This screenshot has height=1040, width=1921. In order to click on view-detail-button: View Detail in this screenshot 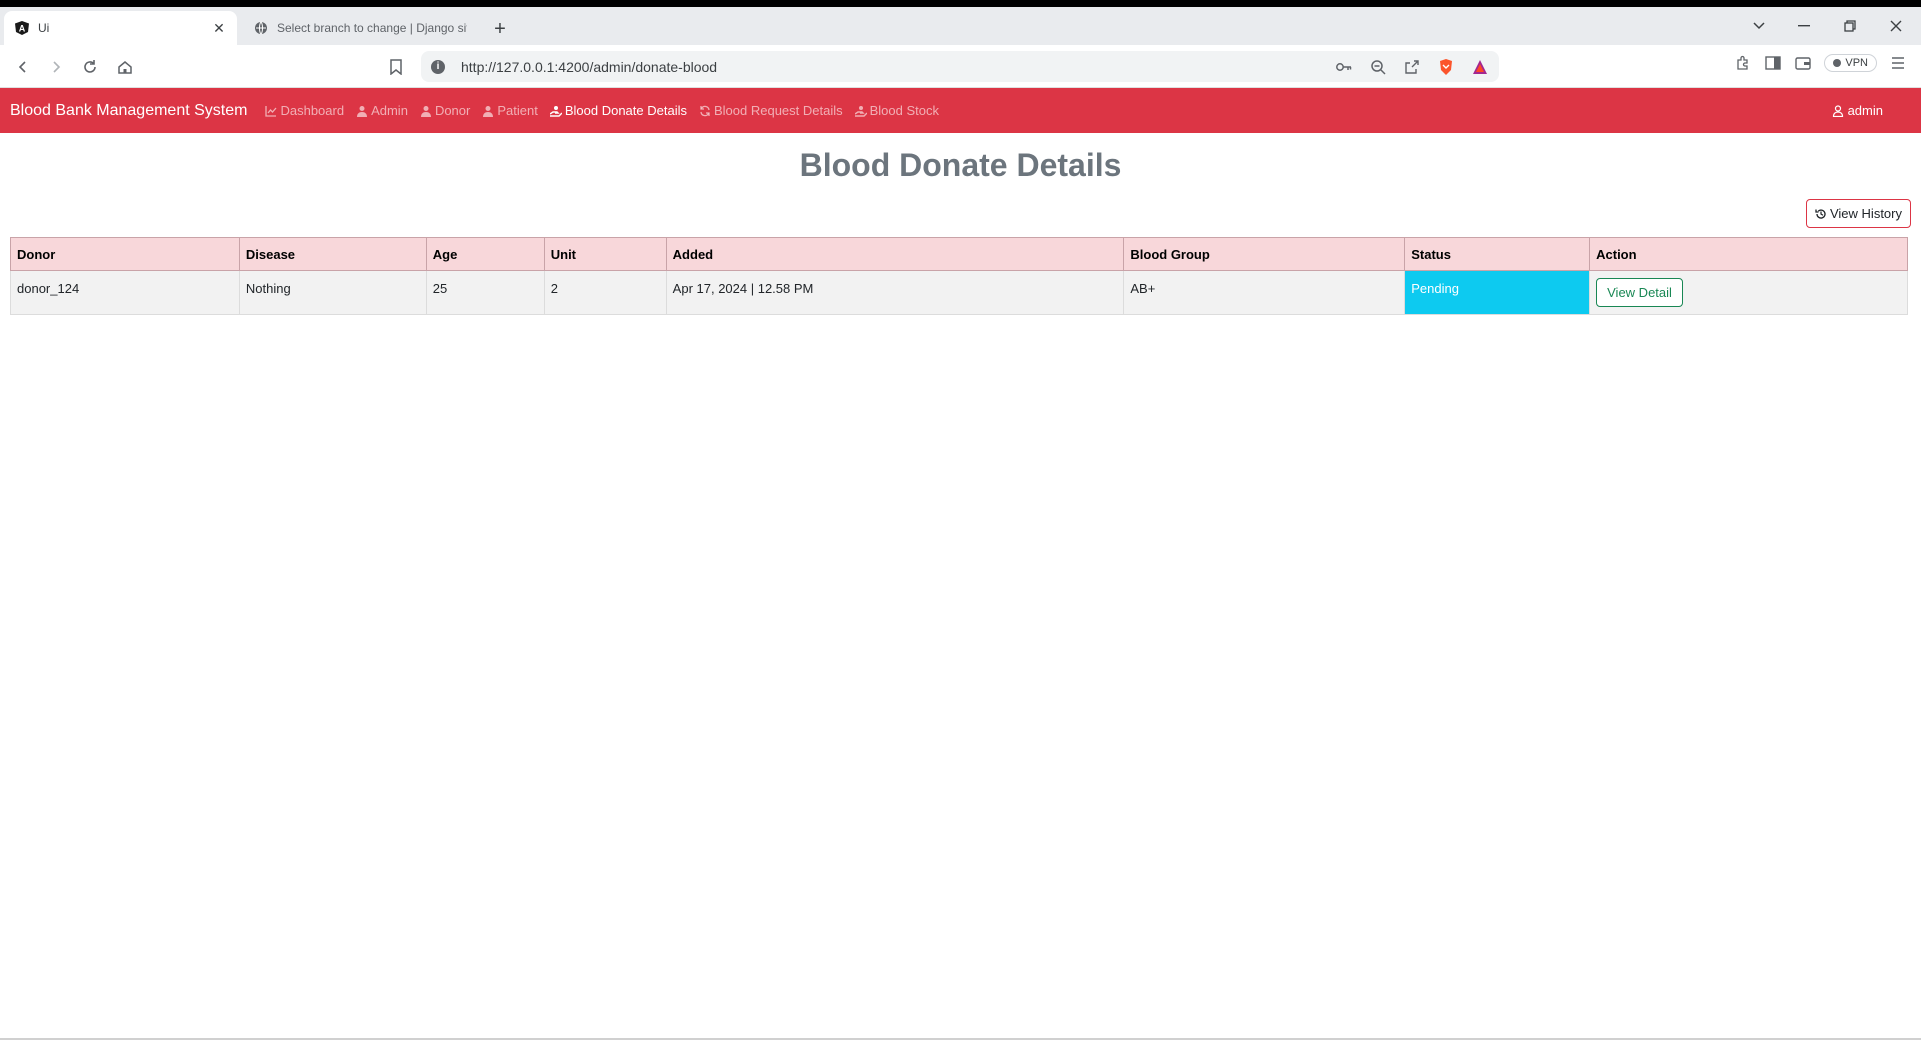, I will do `click(1639, 292)`.